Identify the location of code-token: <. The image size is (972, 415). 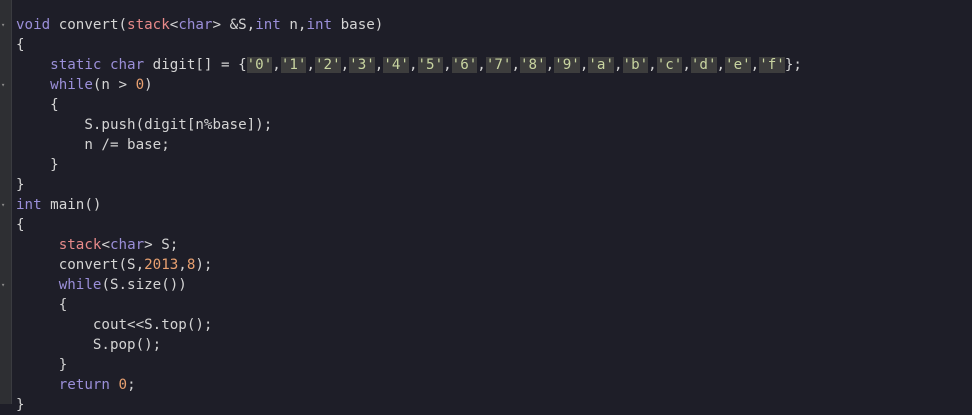
(105, 245).